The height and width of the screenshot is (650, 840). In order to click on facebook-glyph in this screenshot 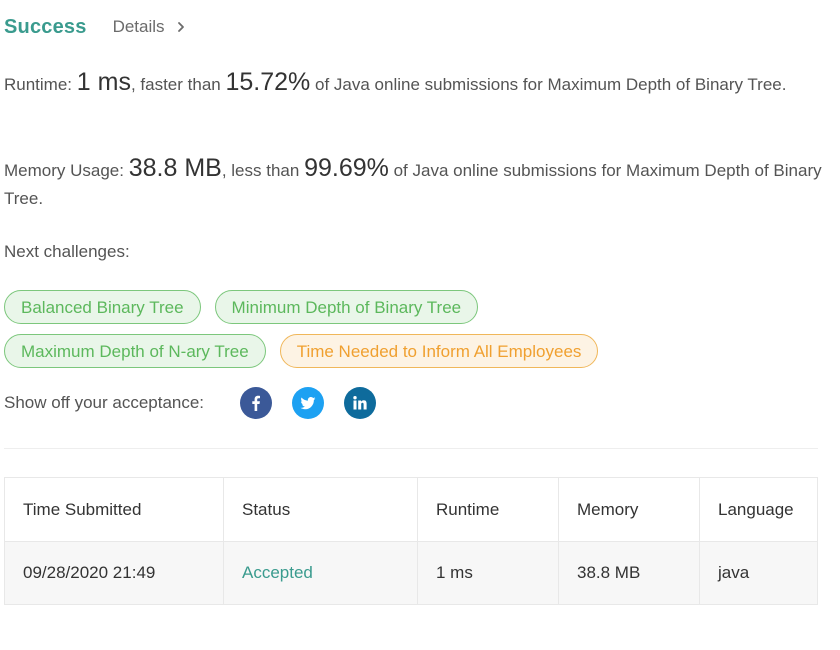, I will do `click(256, 403)`.